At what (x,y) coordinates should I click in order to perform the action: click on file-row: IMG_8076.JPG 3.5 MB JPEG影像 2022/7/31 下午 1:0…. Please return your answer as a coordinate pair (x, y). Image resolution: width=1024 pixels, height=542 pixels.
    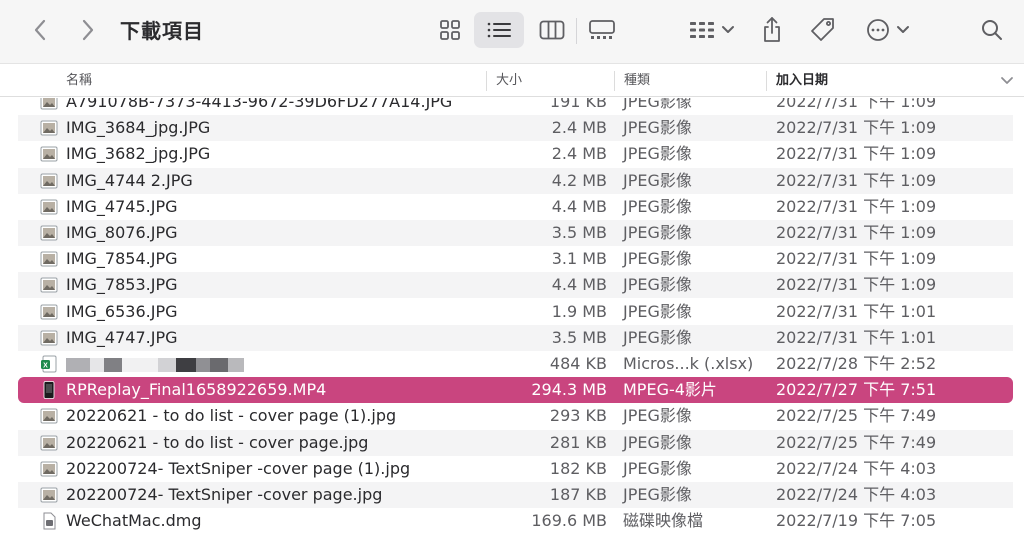
    Looking at the image, I should click on (515, 233).